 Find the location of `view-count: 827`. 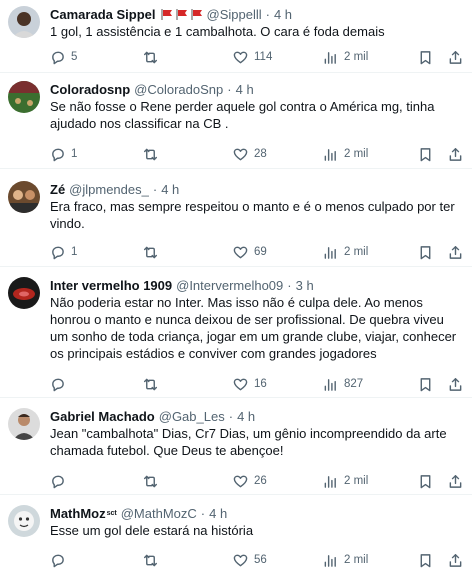

view-count: 827 is located at coordinates (354, 384).